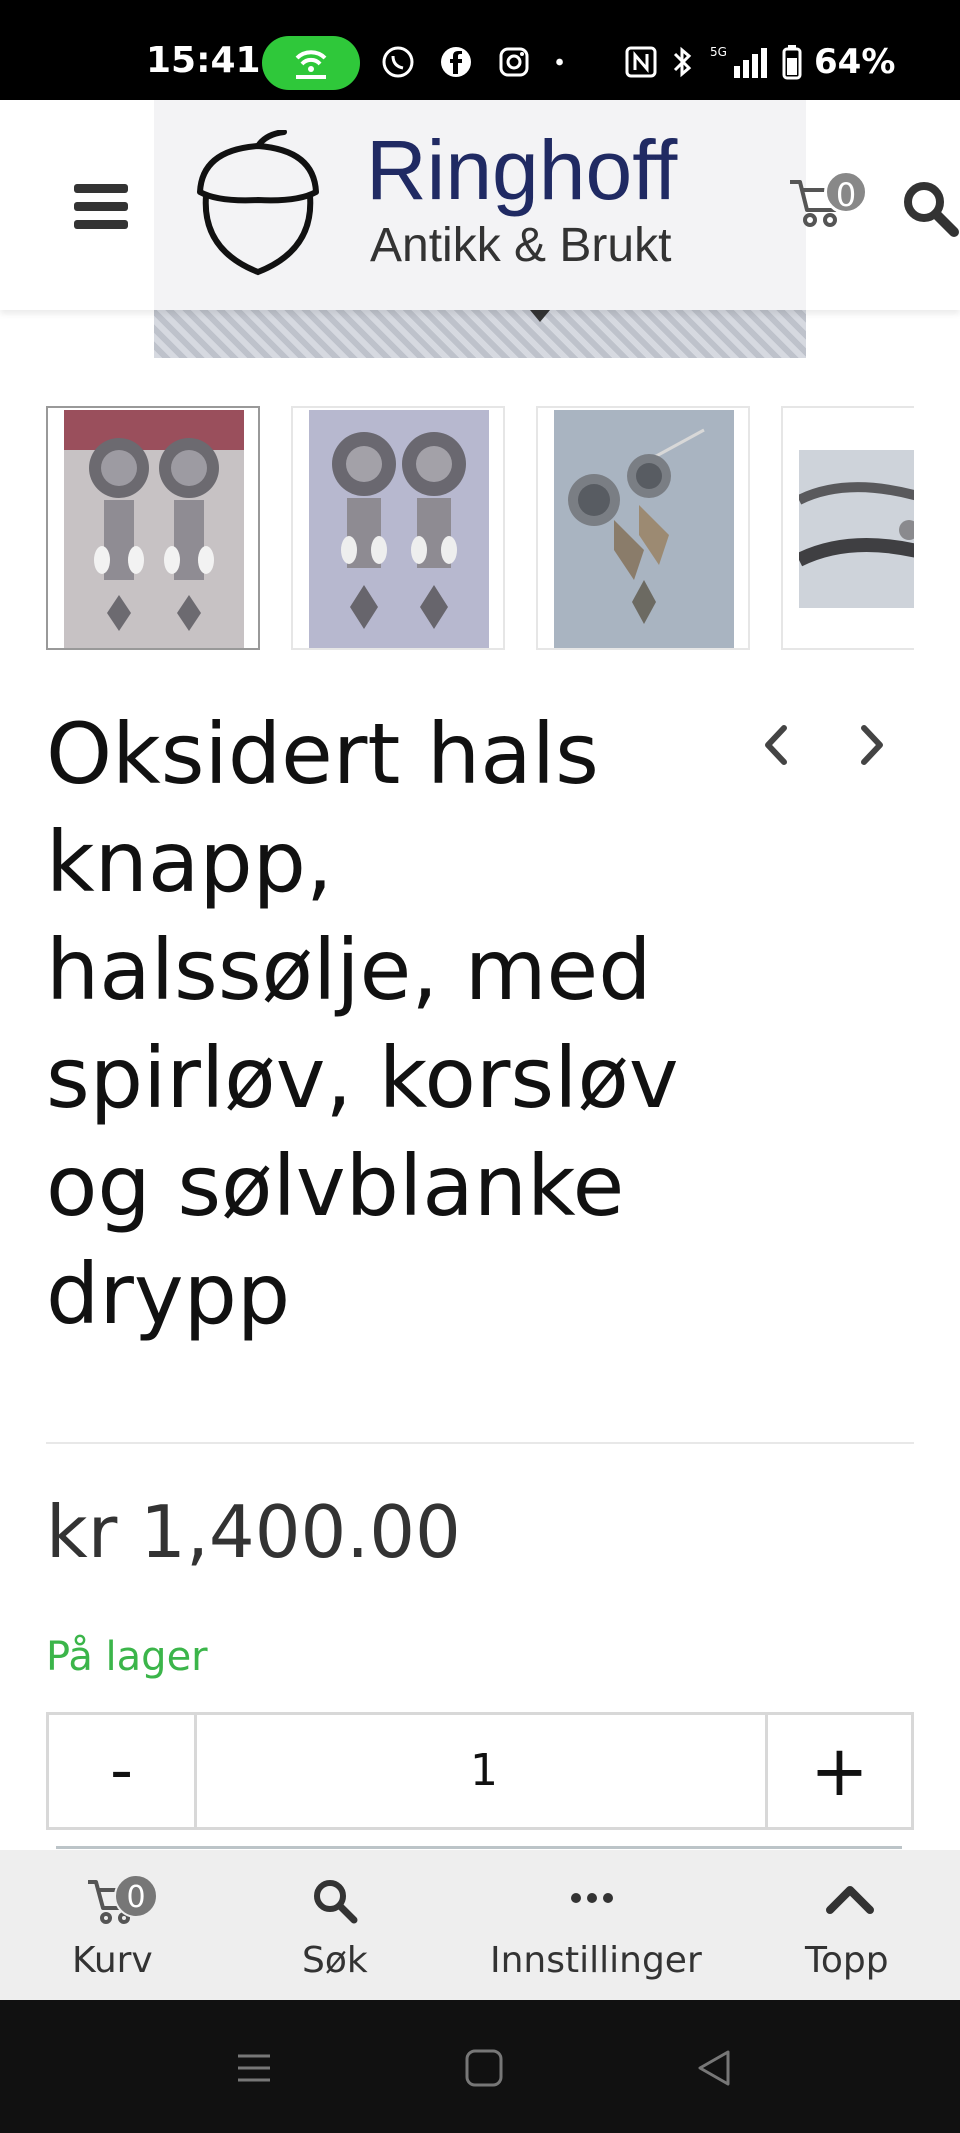 The image size is (960, 2133). Describe the element at coordinates (112, 1960) in the screenshot. I see `bottom-nav-label: Kurv` at that location.